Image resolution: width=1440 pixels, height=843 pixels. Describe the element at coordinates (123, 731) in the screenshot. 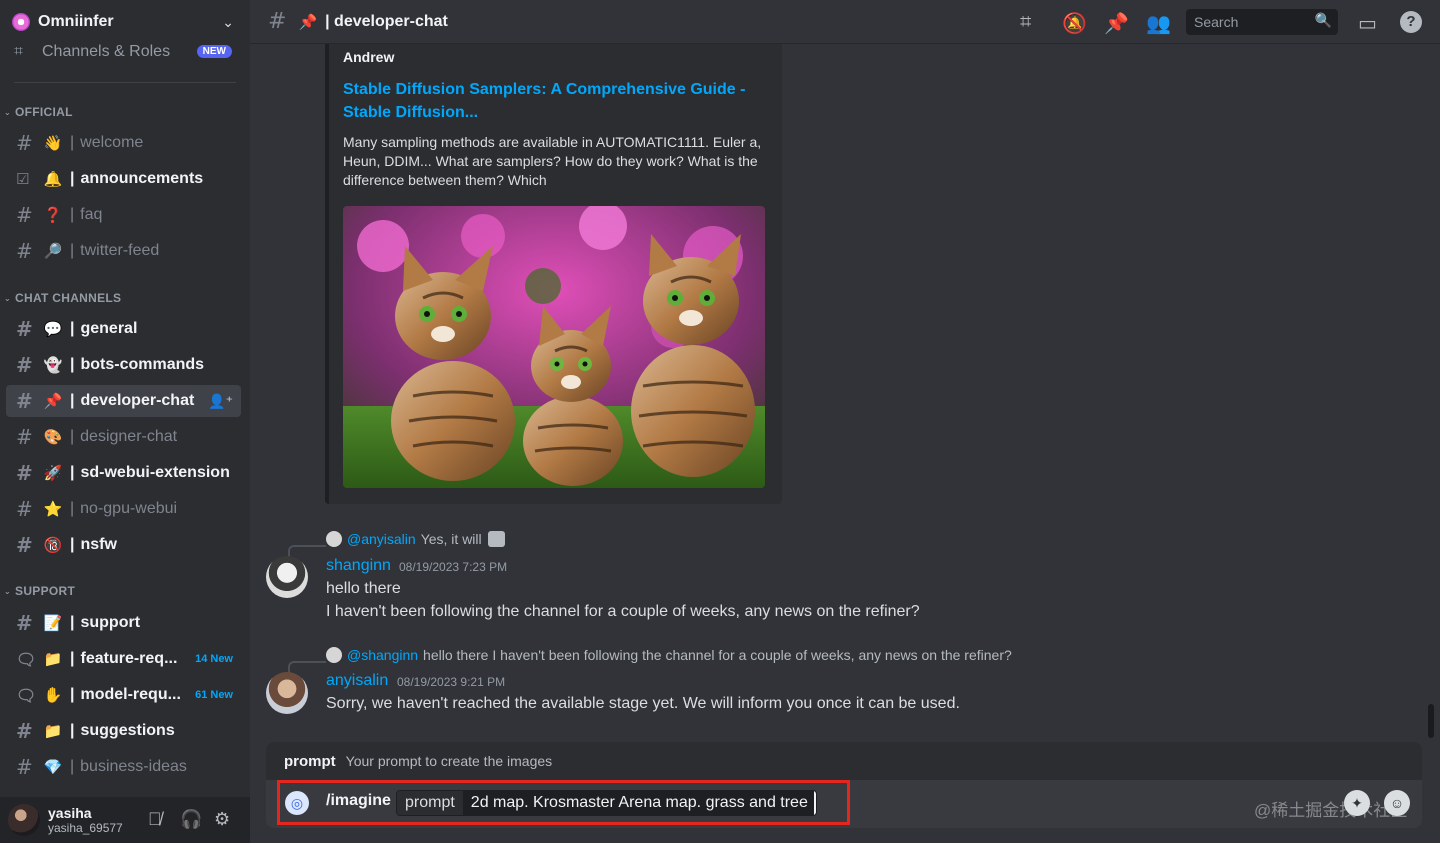

I see `sidebar-item-suggestions: # 📁 | suggestions` at that location.